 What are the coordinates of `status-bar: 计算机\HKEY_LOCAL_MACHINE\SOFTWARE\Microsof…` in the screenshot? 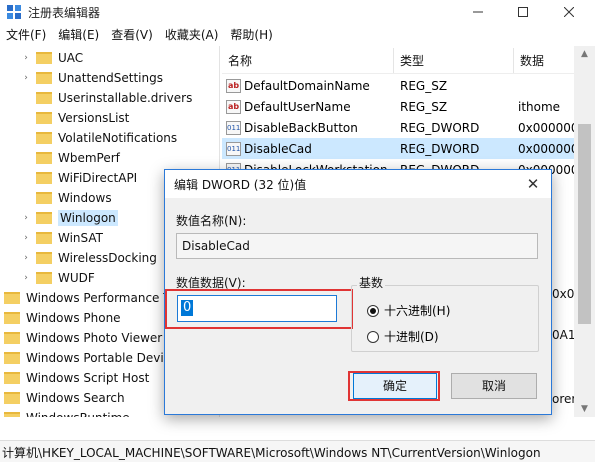 It's located at (297, 451).